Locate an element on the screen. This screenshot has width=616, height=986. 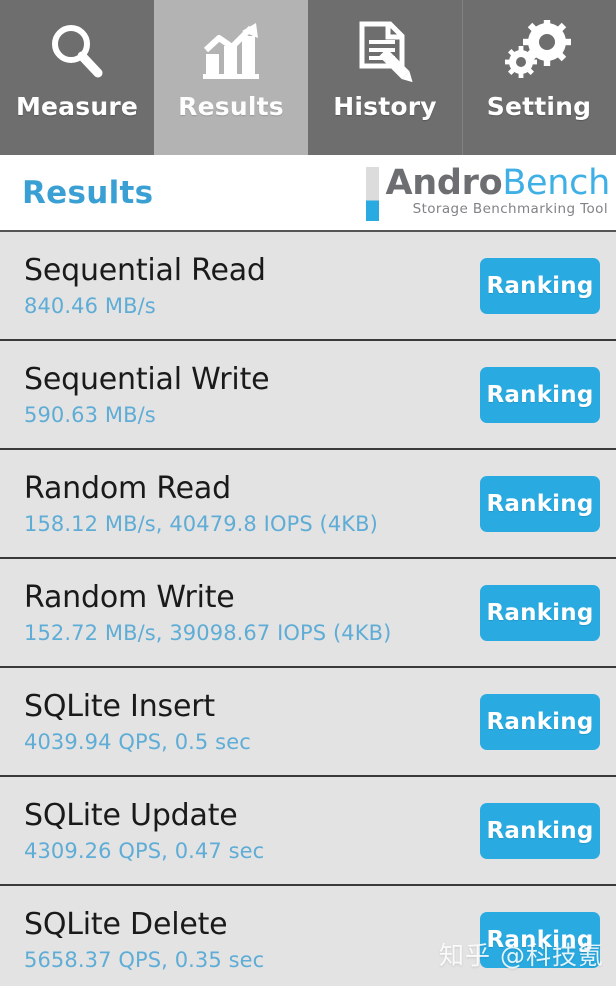
result-value: 152.72 MB/s, 39098.67 IOPS (4KB) is located at coordinates (208, 632).